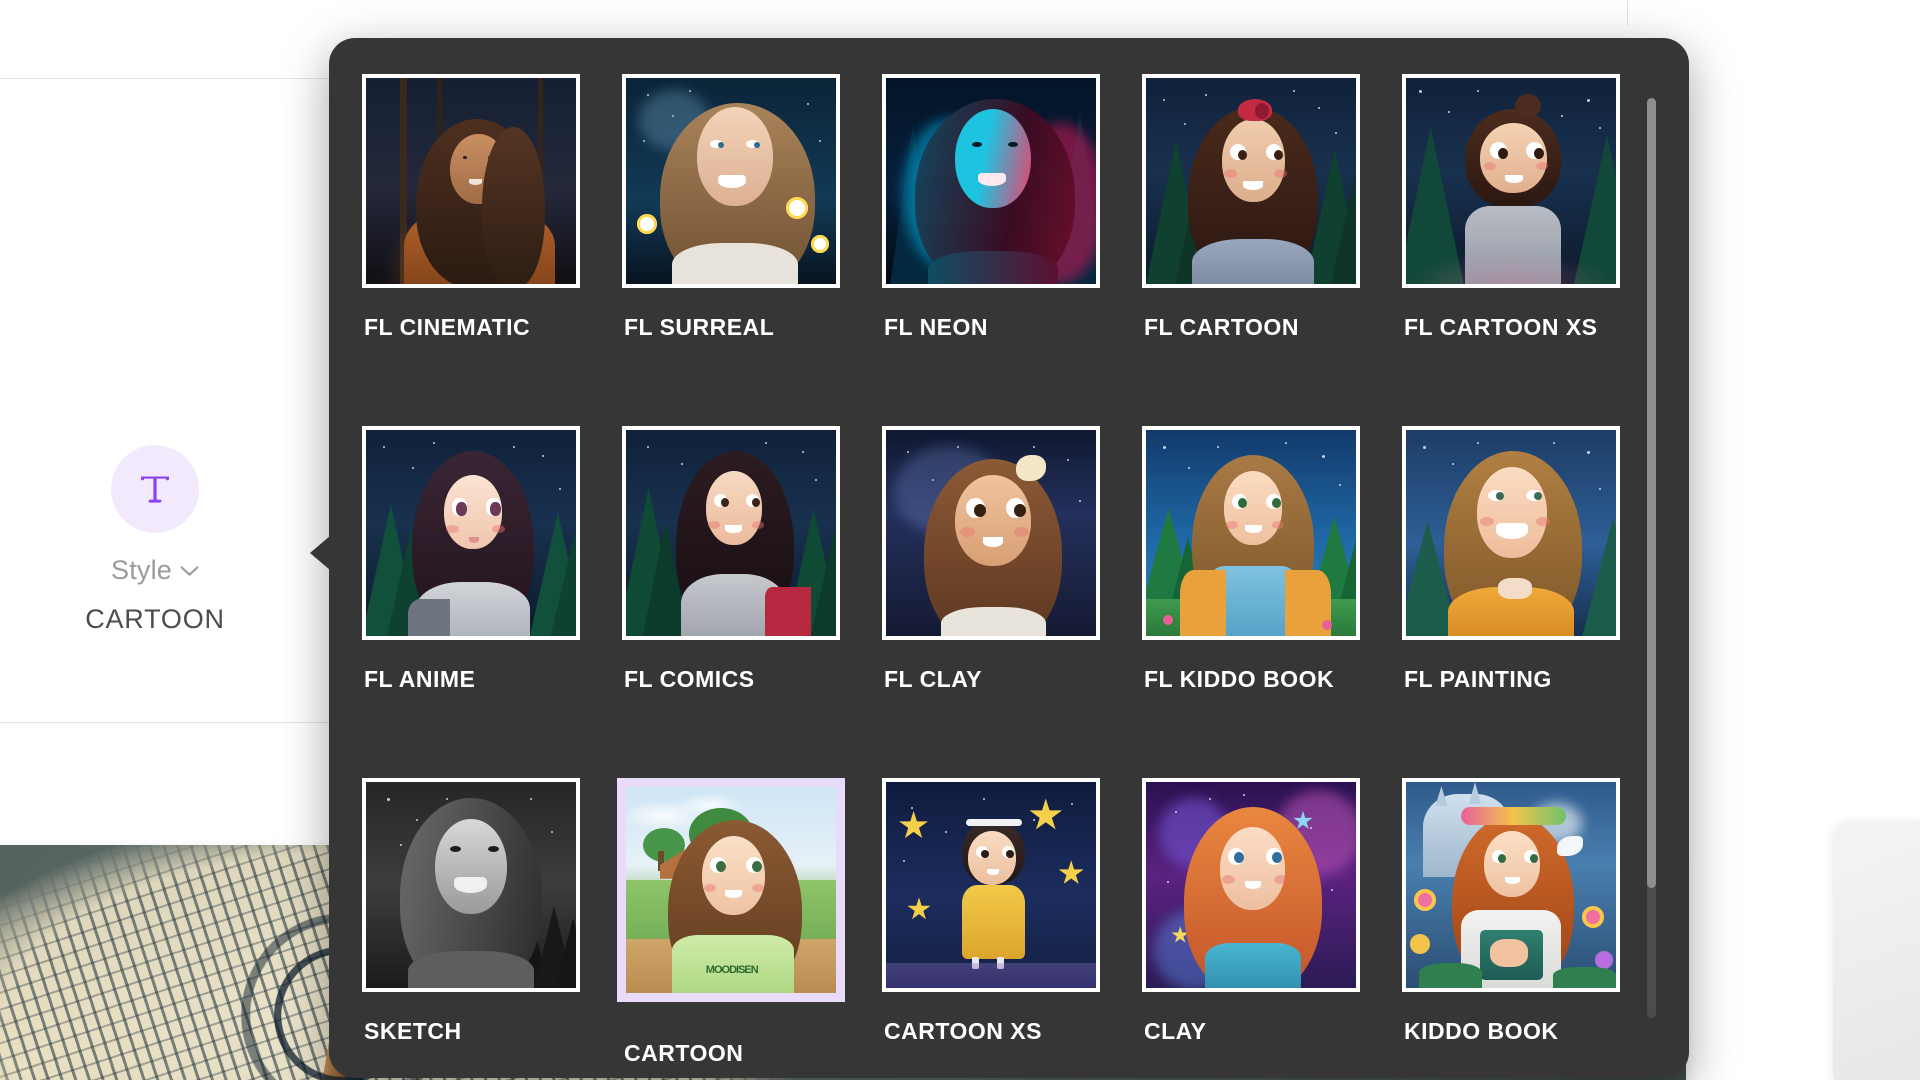  I want to click on style-card-fl-kiddo-book: FL KIDDO BOOK, so click(1251, 602).